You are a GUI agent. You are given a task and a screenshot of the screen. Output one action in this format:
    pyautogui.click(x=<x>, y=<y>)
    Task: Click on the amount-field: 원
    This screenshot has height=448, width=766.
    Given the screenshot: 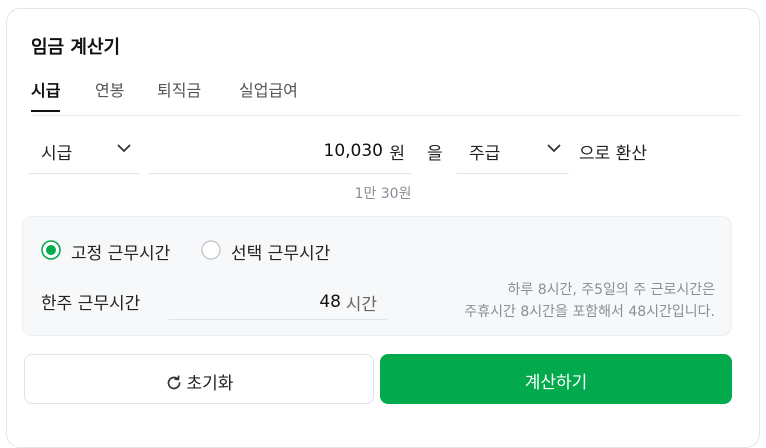 What is the action you would take?
    pyautogui.click(x=280, y=150)
    